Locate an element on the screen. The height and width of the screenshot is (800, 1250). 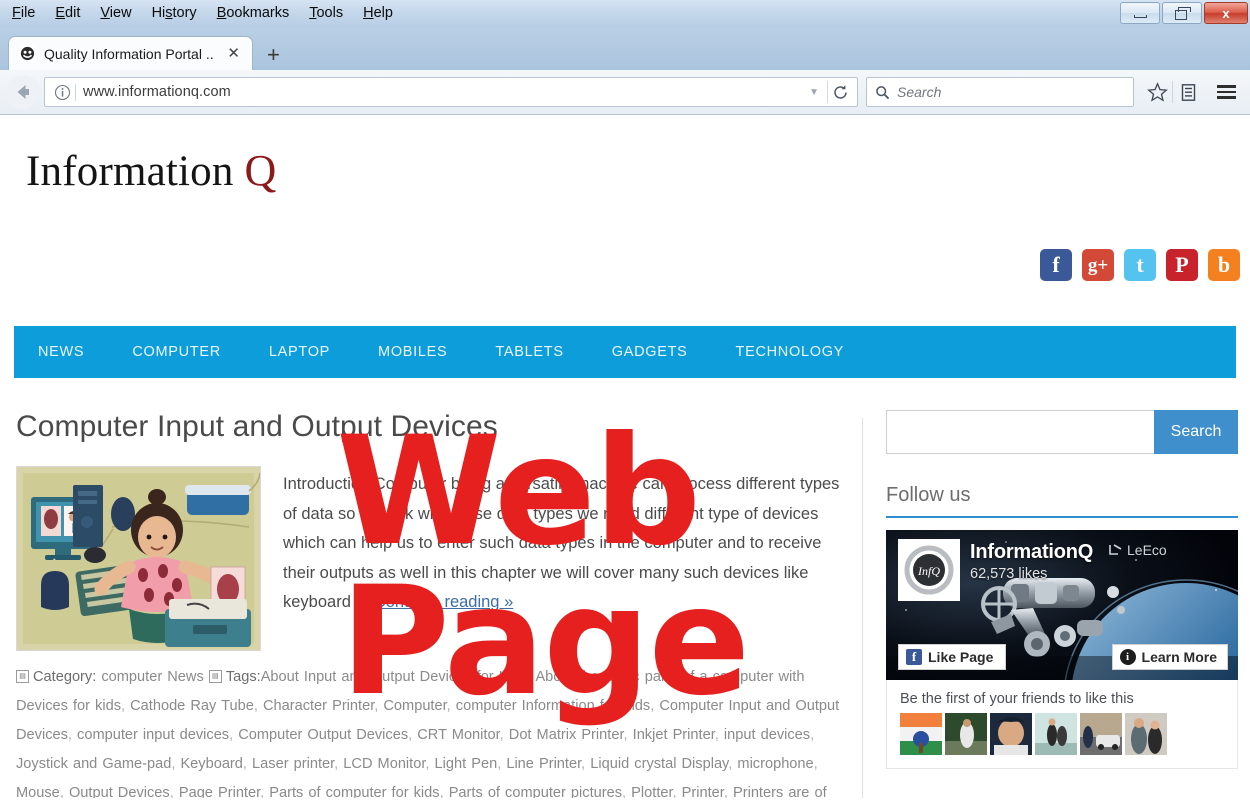
twitter-glyph: t is located at coordinates (1140, 264).